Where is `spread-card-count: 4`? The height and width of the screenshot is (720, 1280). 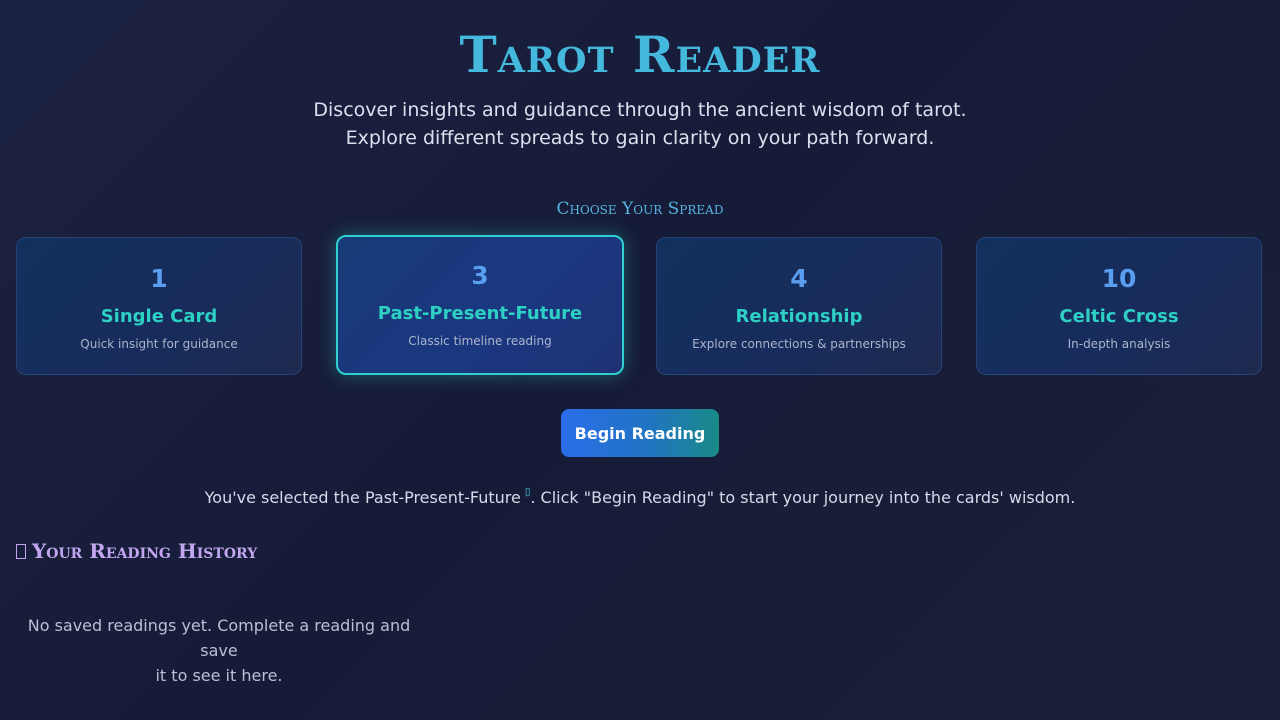
spread-card-count: 4 is located at coordinates (799, 278).